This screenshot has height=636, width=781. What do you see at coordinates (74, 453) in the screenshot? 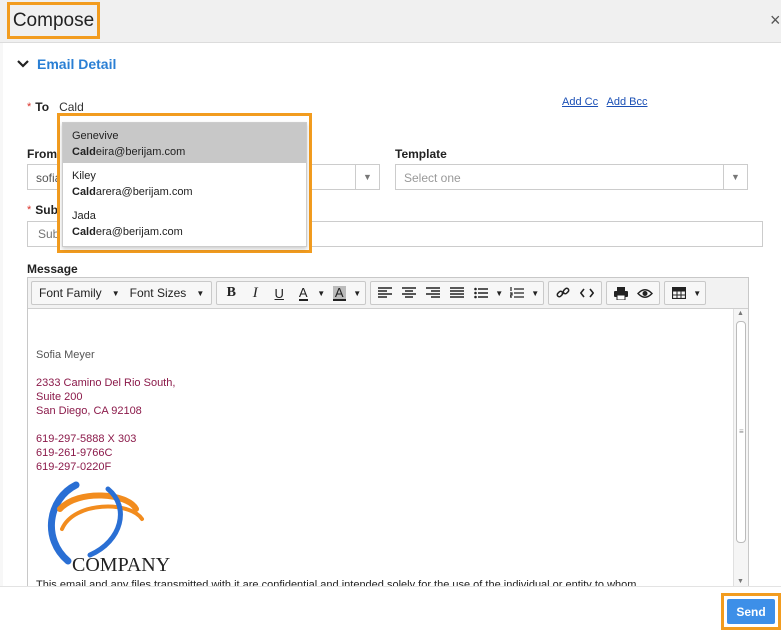
I see `phone-line: 619-261-9766C` at bounding box center [74, 453].